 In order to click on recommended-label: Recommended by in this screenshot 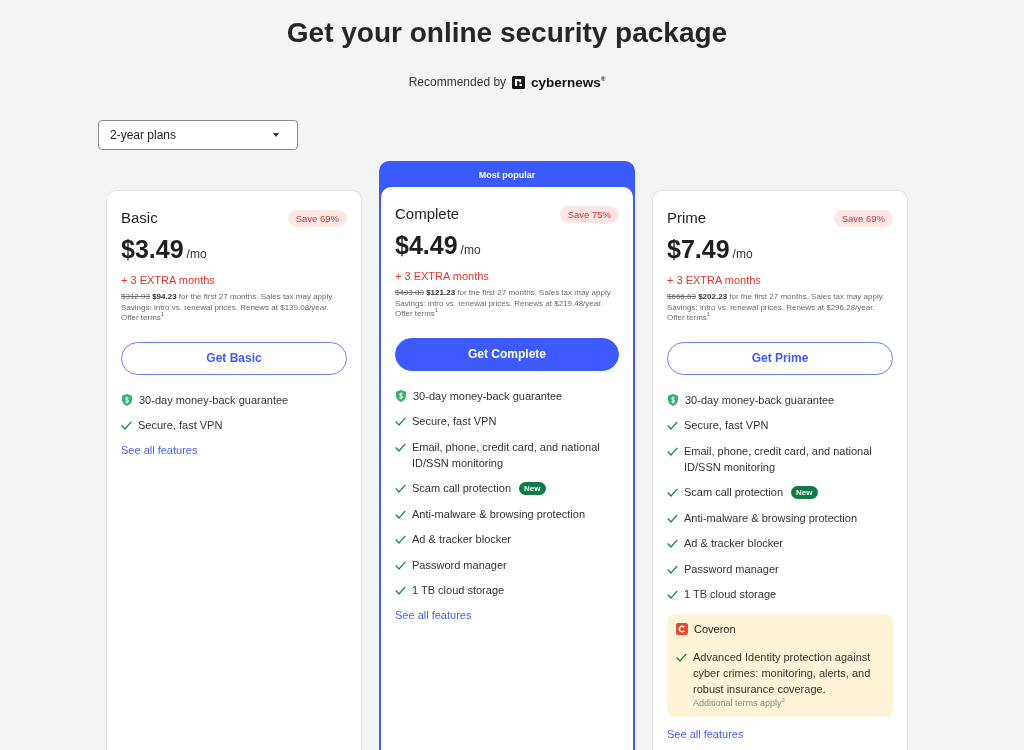, I will do `click(457, 82)`.